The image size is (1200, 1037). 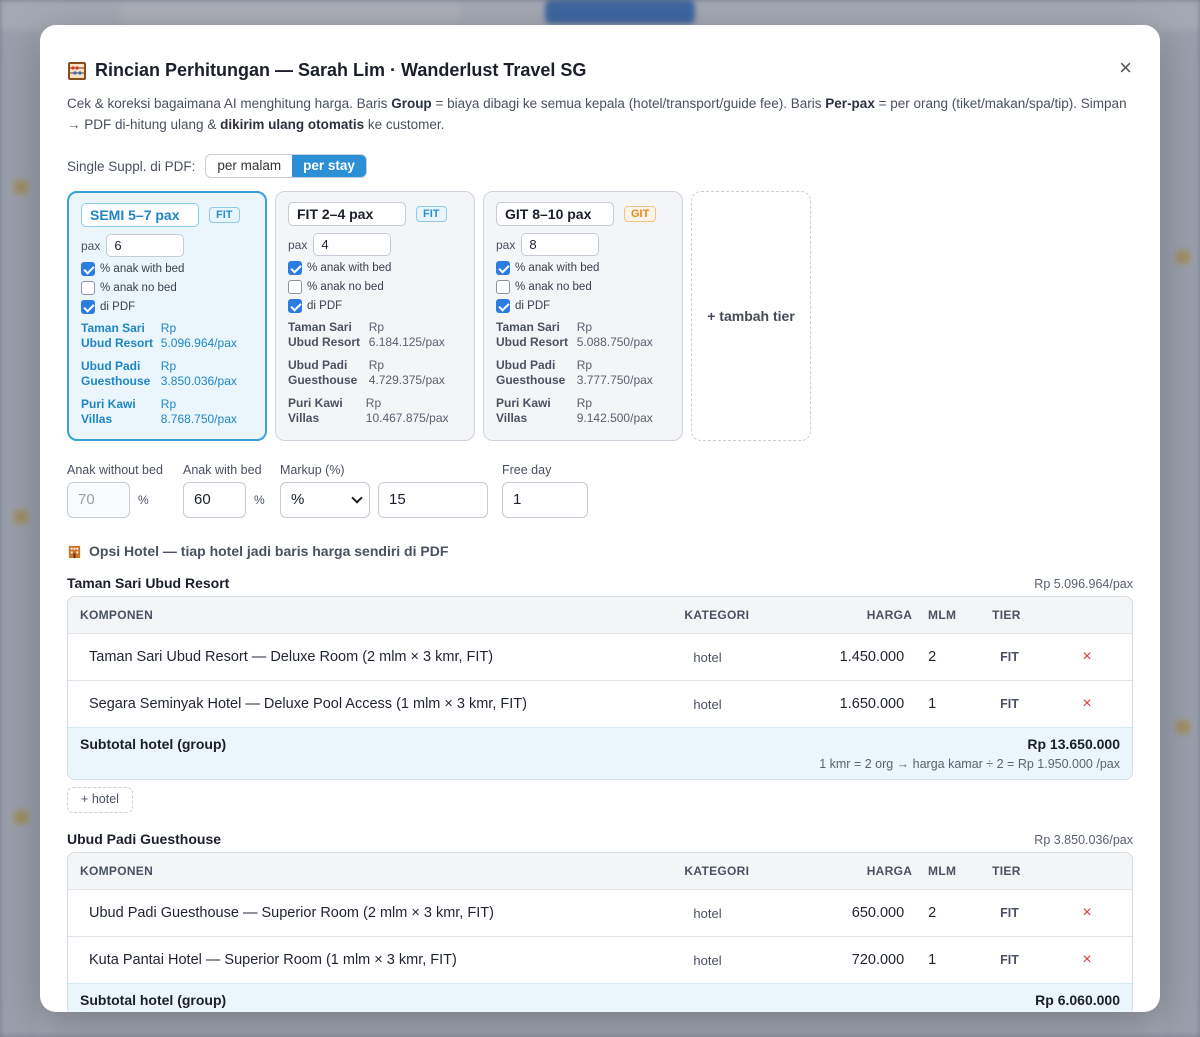 I want to click on cell-harga: 720.000, so click(x=872, y=960).